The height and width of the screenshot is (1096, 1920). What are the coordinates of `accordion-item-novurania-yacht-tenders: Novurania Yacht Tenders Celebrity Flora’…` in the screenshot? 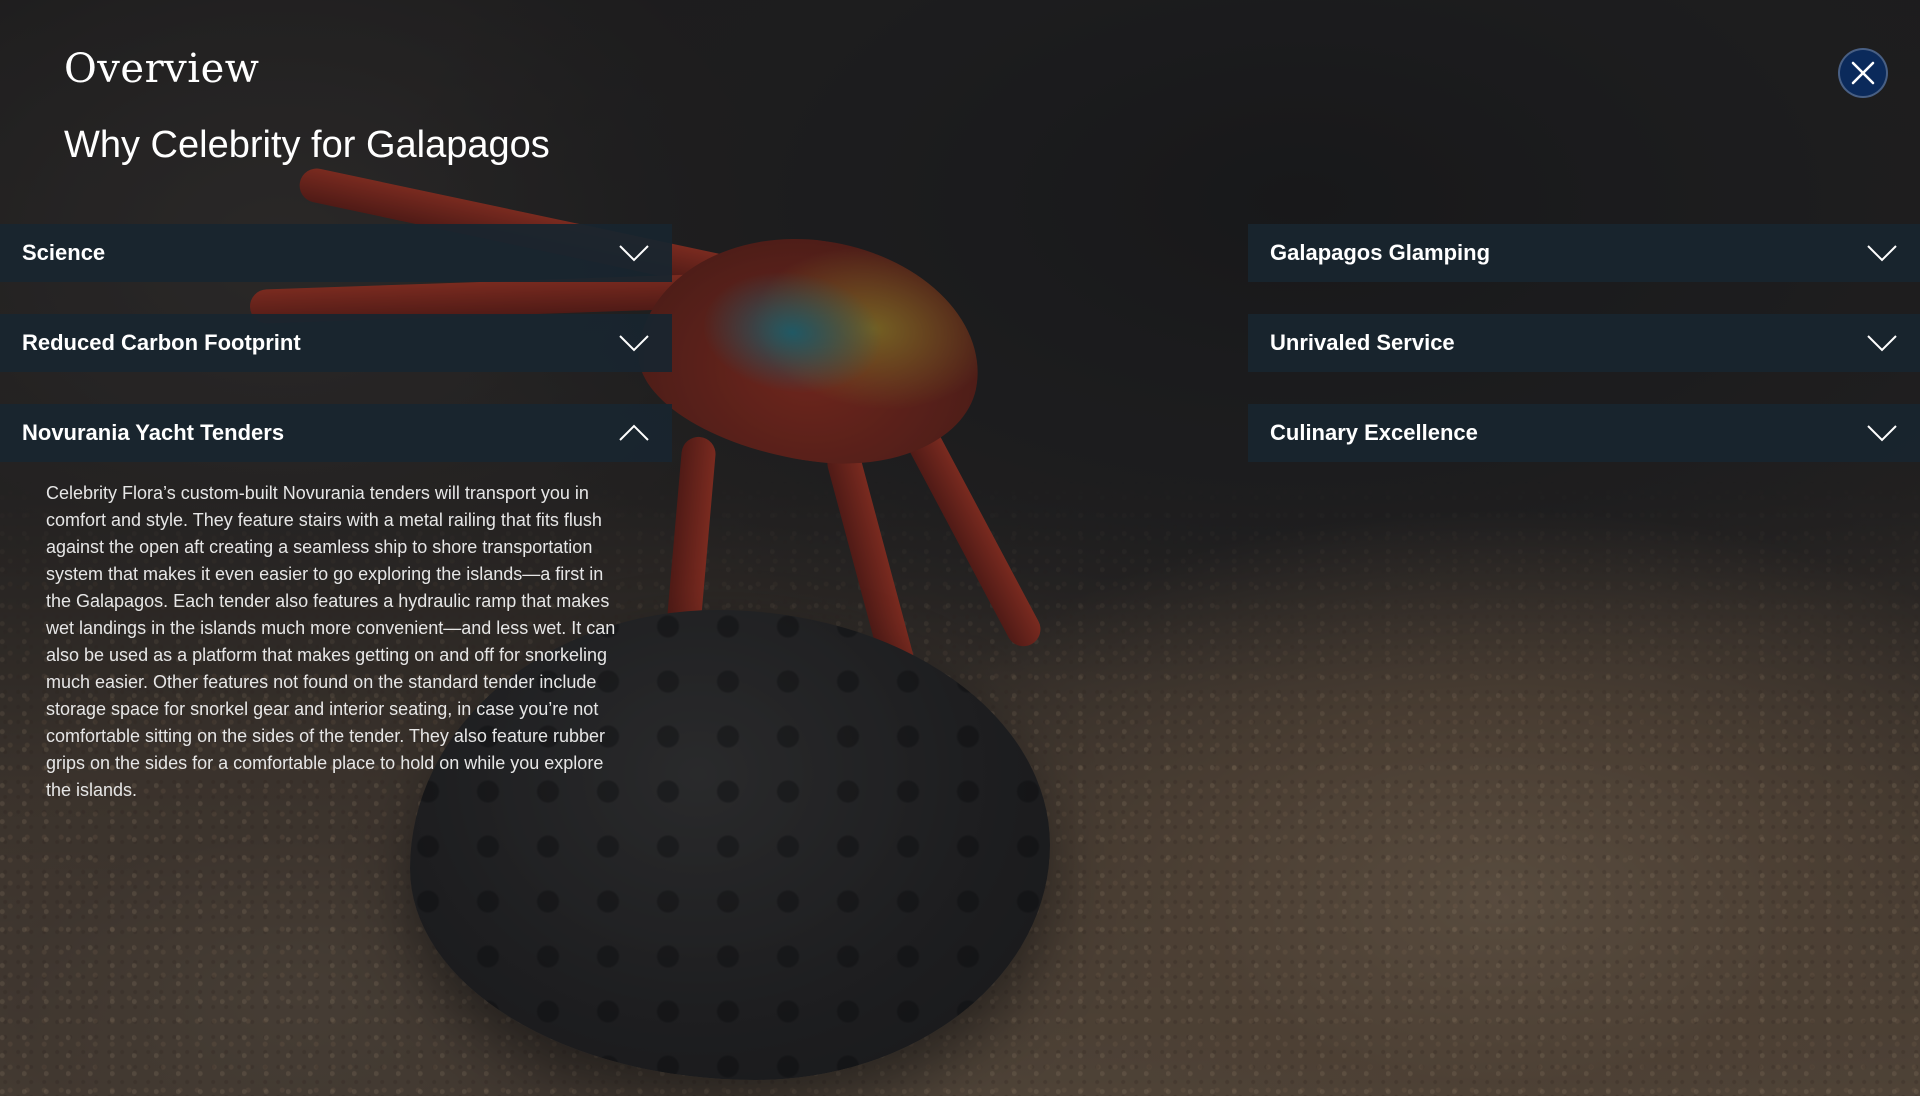 It's located at (336, 604).